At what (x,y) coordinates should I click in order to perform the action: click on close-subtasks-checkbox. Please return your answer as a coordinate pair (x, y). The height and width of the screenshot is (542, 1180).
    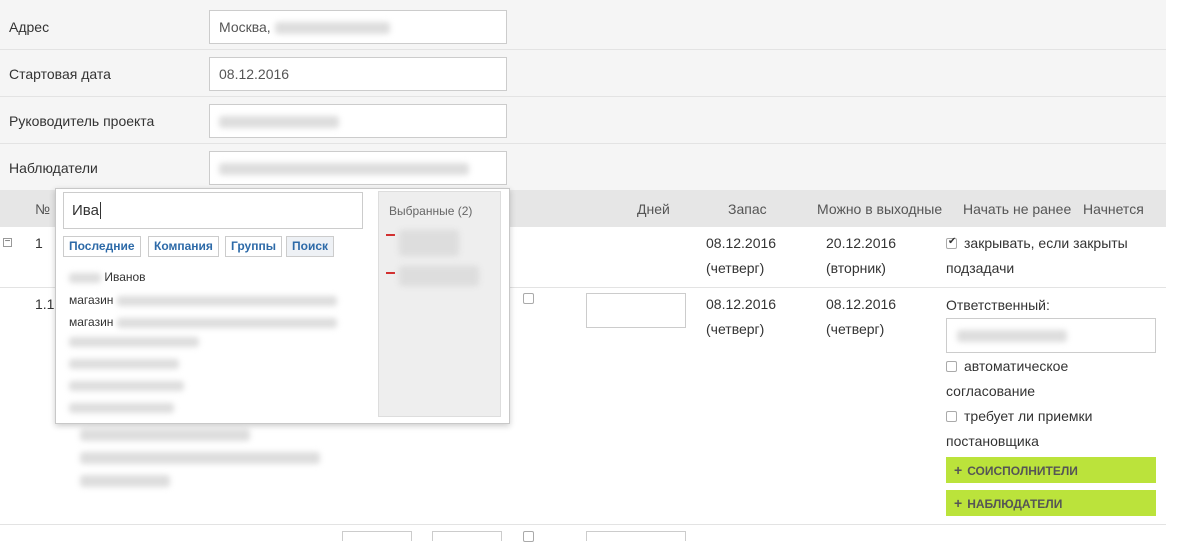
    Looking at the image, I should click on (951, 242).